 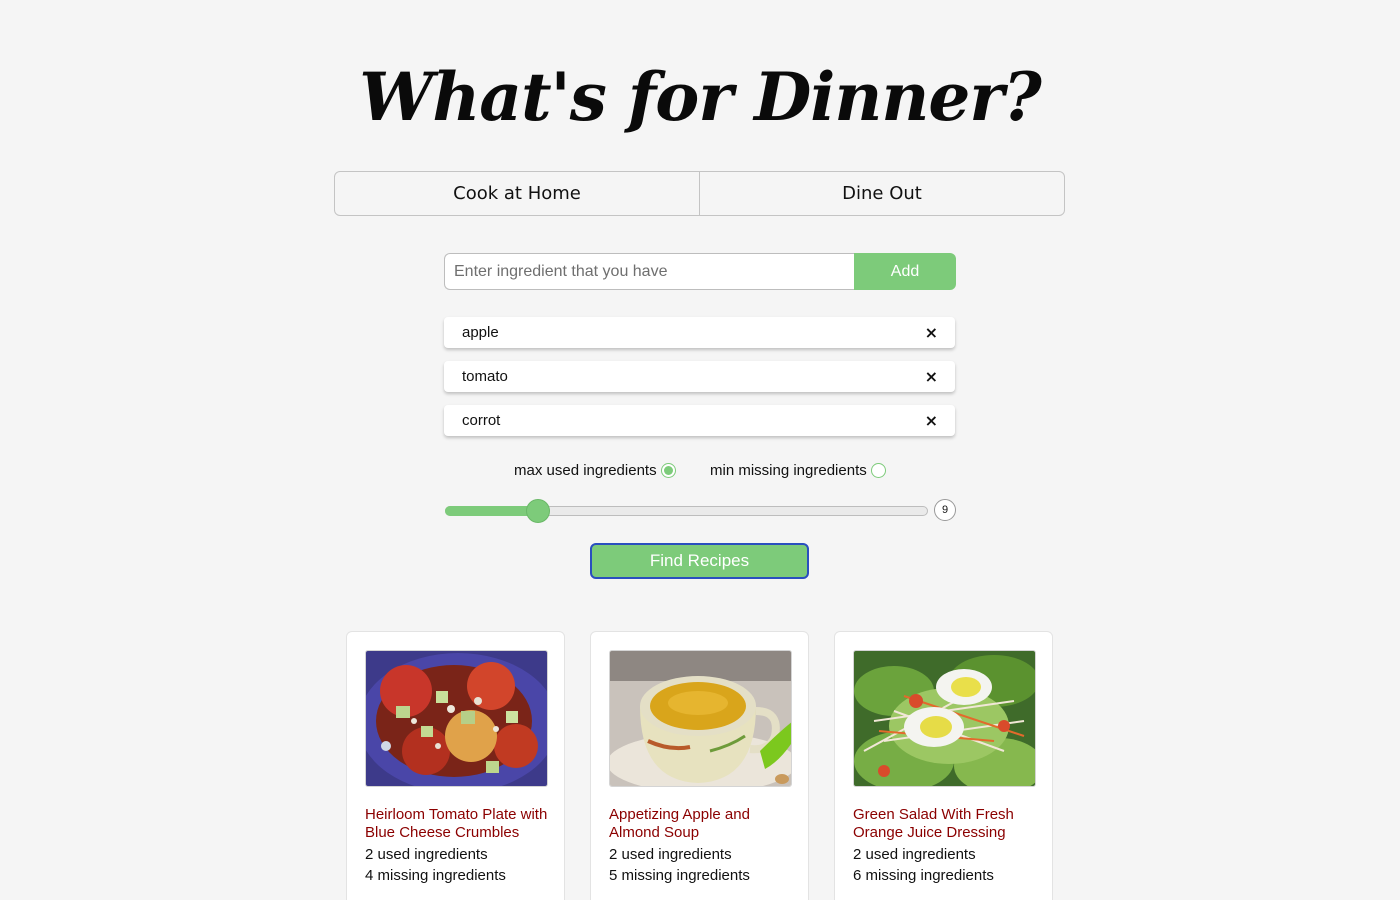 What do you see at coordinates (517, 193) in the screenshot?
I see `tab-cook-at-home: Cook at Home` at bounding box center [517, 193].